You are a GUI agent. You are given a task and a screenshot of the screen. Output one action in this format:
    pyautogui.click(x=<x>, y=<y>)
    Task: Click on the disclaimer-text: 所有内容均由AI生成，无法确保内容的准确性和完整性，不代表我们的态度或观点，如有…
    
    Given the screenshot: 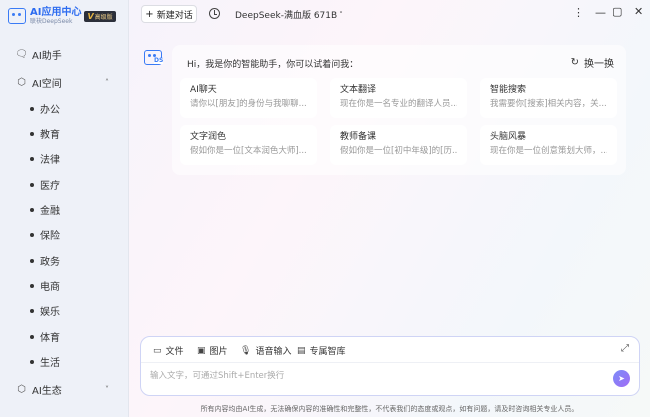 What is the action you would take?
    pyautogui.click(x=389, y=409)
    